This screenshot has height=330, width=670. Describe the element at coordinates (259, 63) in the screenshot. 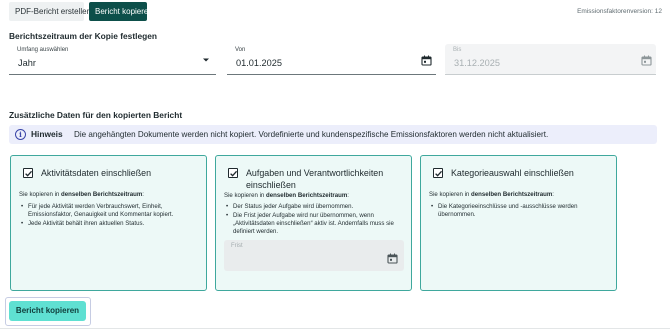

I see `from-value: 01.01.2025` at that location.